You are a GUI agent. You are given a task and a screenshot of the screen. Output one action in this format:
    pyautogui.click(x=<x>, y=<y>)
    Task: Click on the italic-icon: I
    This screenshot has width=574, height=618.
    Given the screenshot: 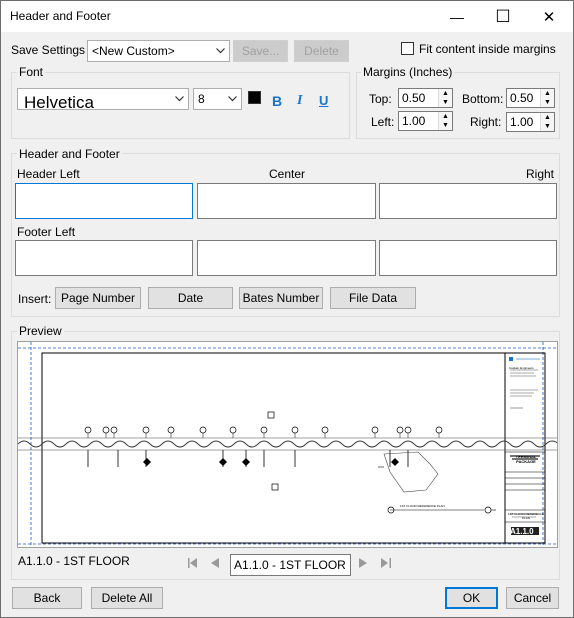 What is the action you would take?
    pyautogui.click(x=299, y=101)
    